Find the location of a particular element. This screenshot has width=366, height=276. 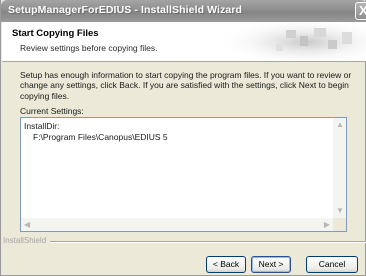

footer-divider is located at coordinates (206, 242).